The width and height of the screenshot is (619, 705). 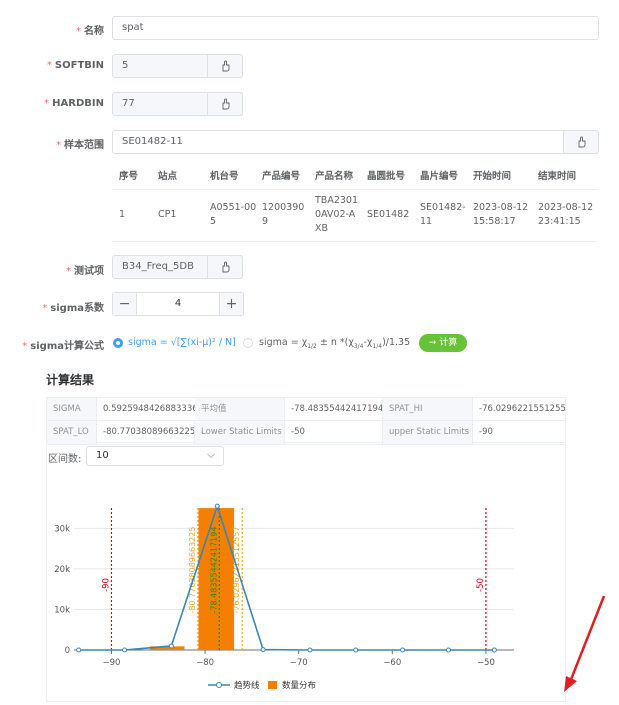 What do you see at coordinates (334, 409) in the screenshot?
I see `mean-value: -78.48355442417194` at bounding box center [334, 409].